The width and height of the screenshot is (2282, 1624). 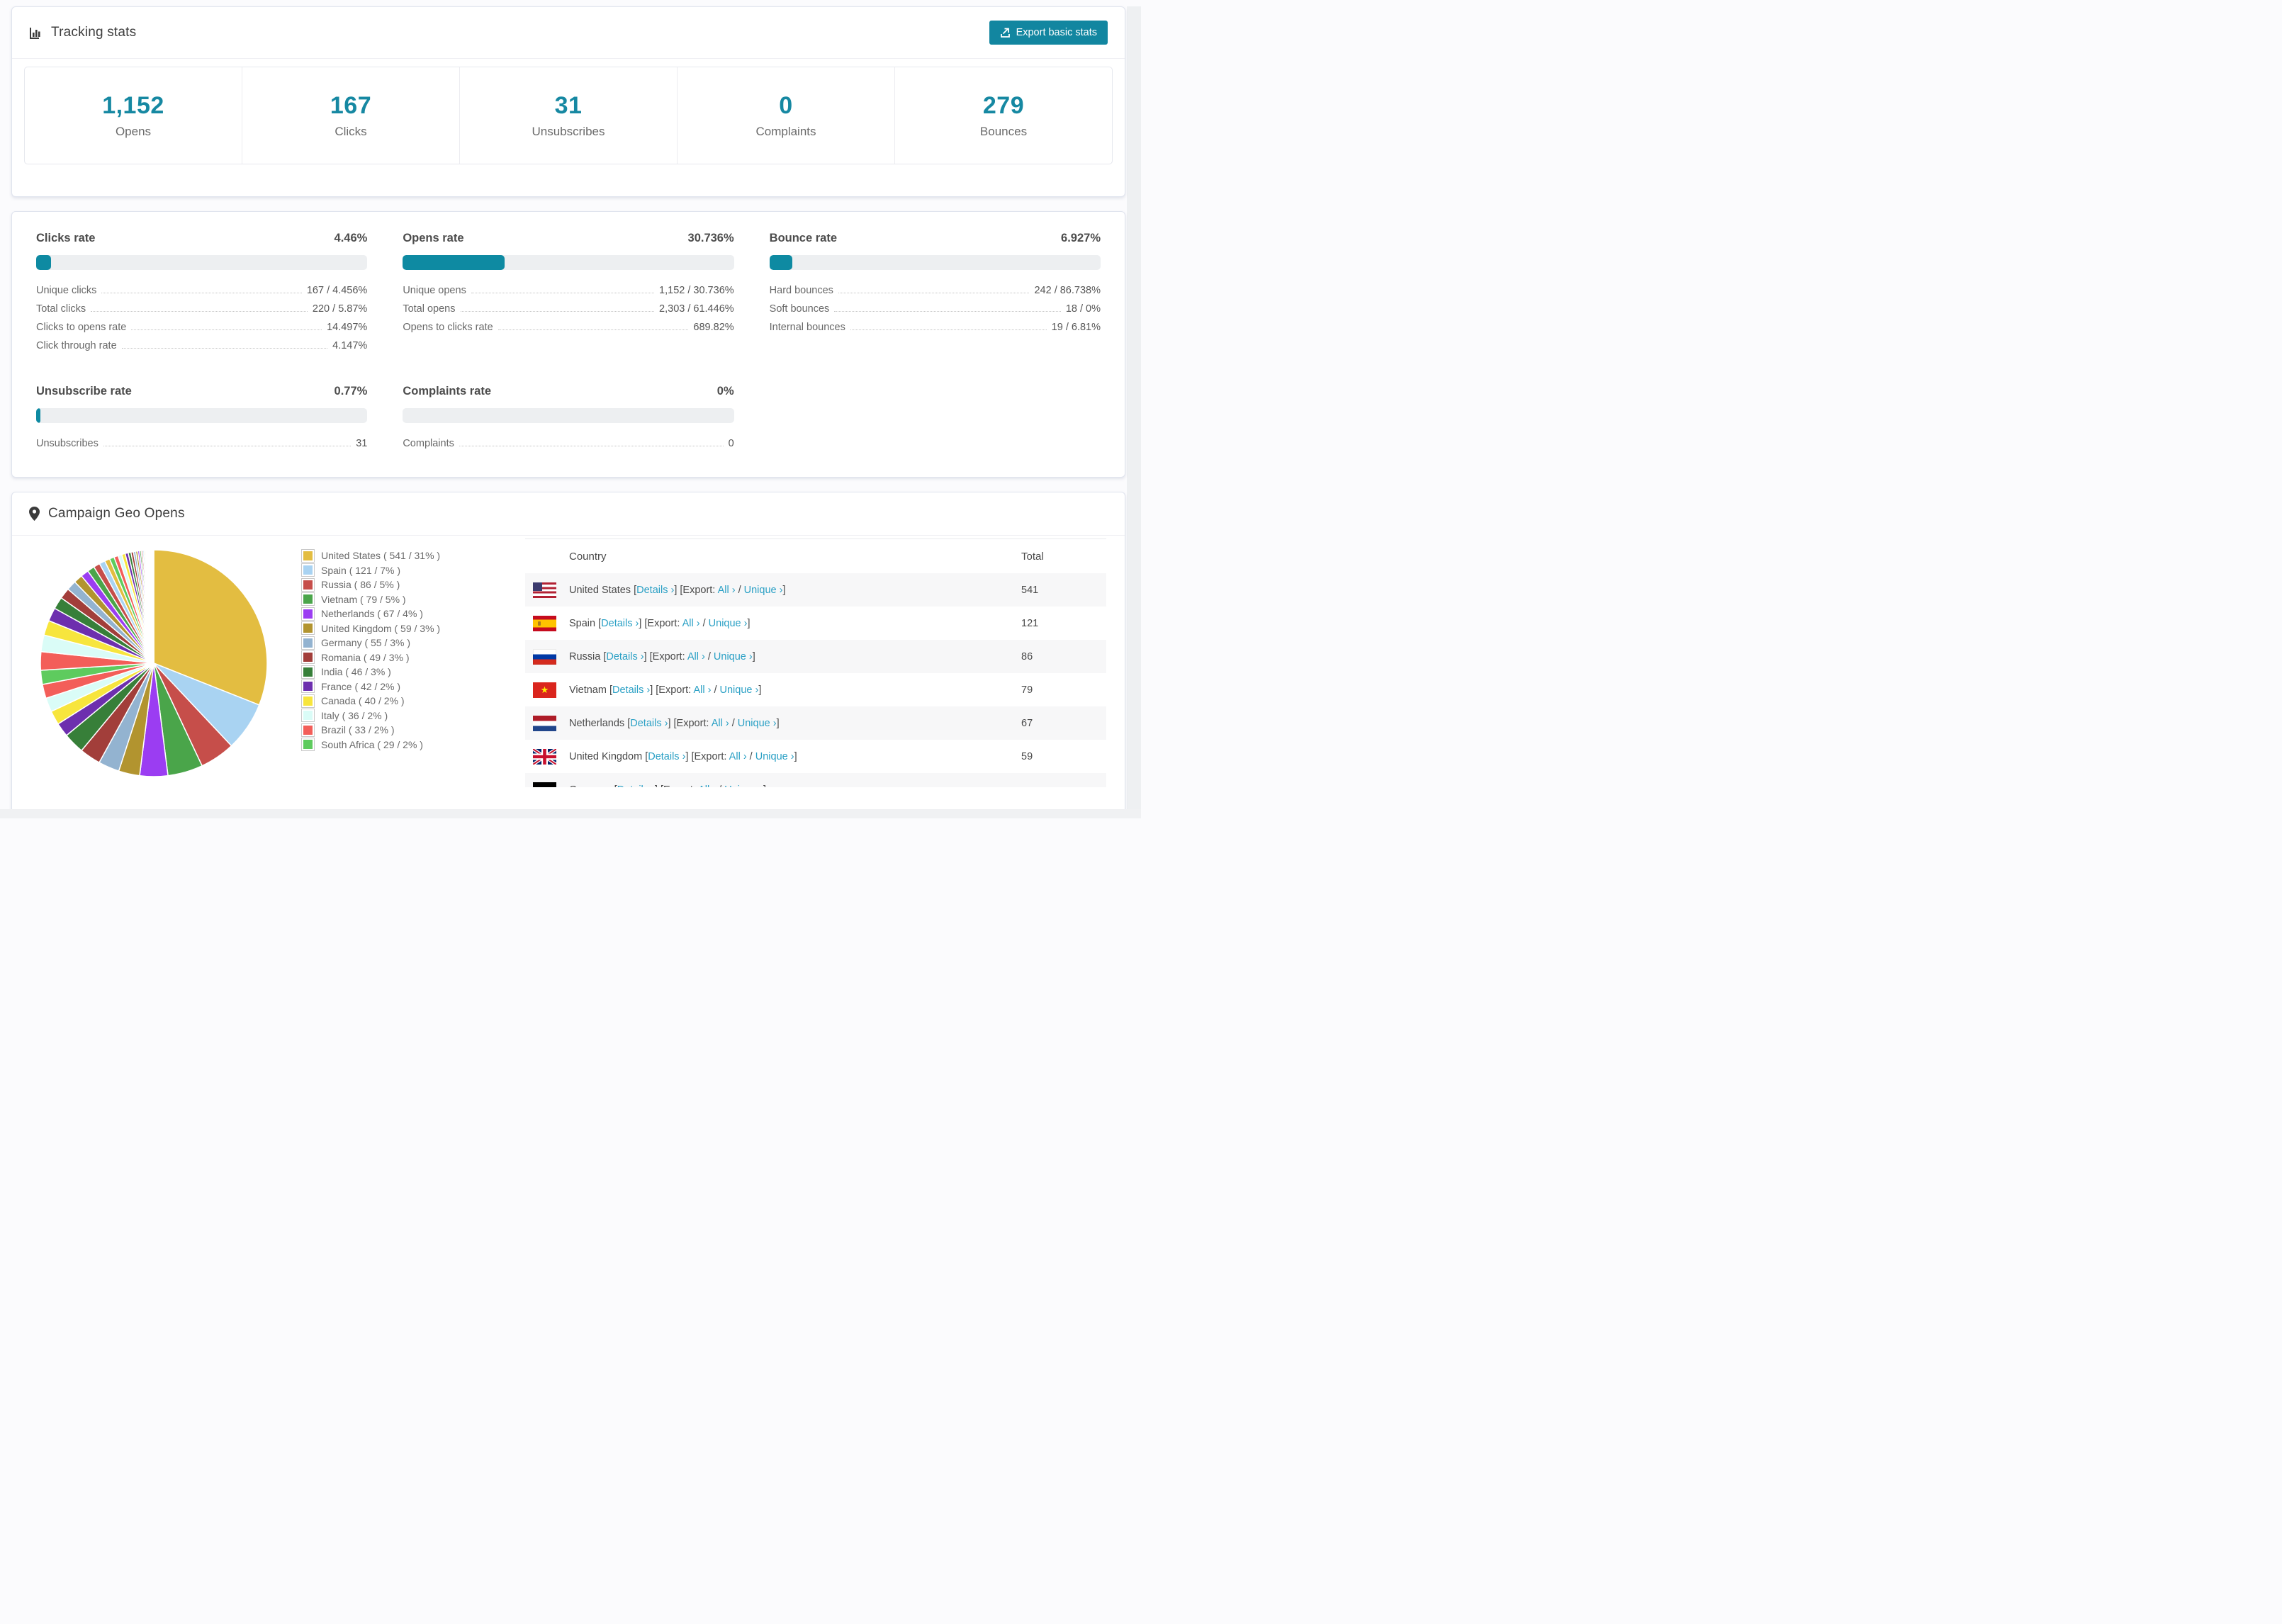 I want to click on legend-label: India ( 46 / 3% ), so click(x=356, y=672).